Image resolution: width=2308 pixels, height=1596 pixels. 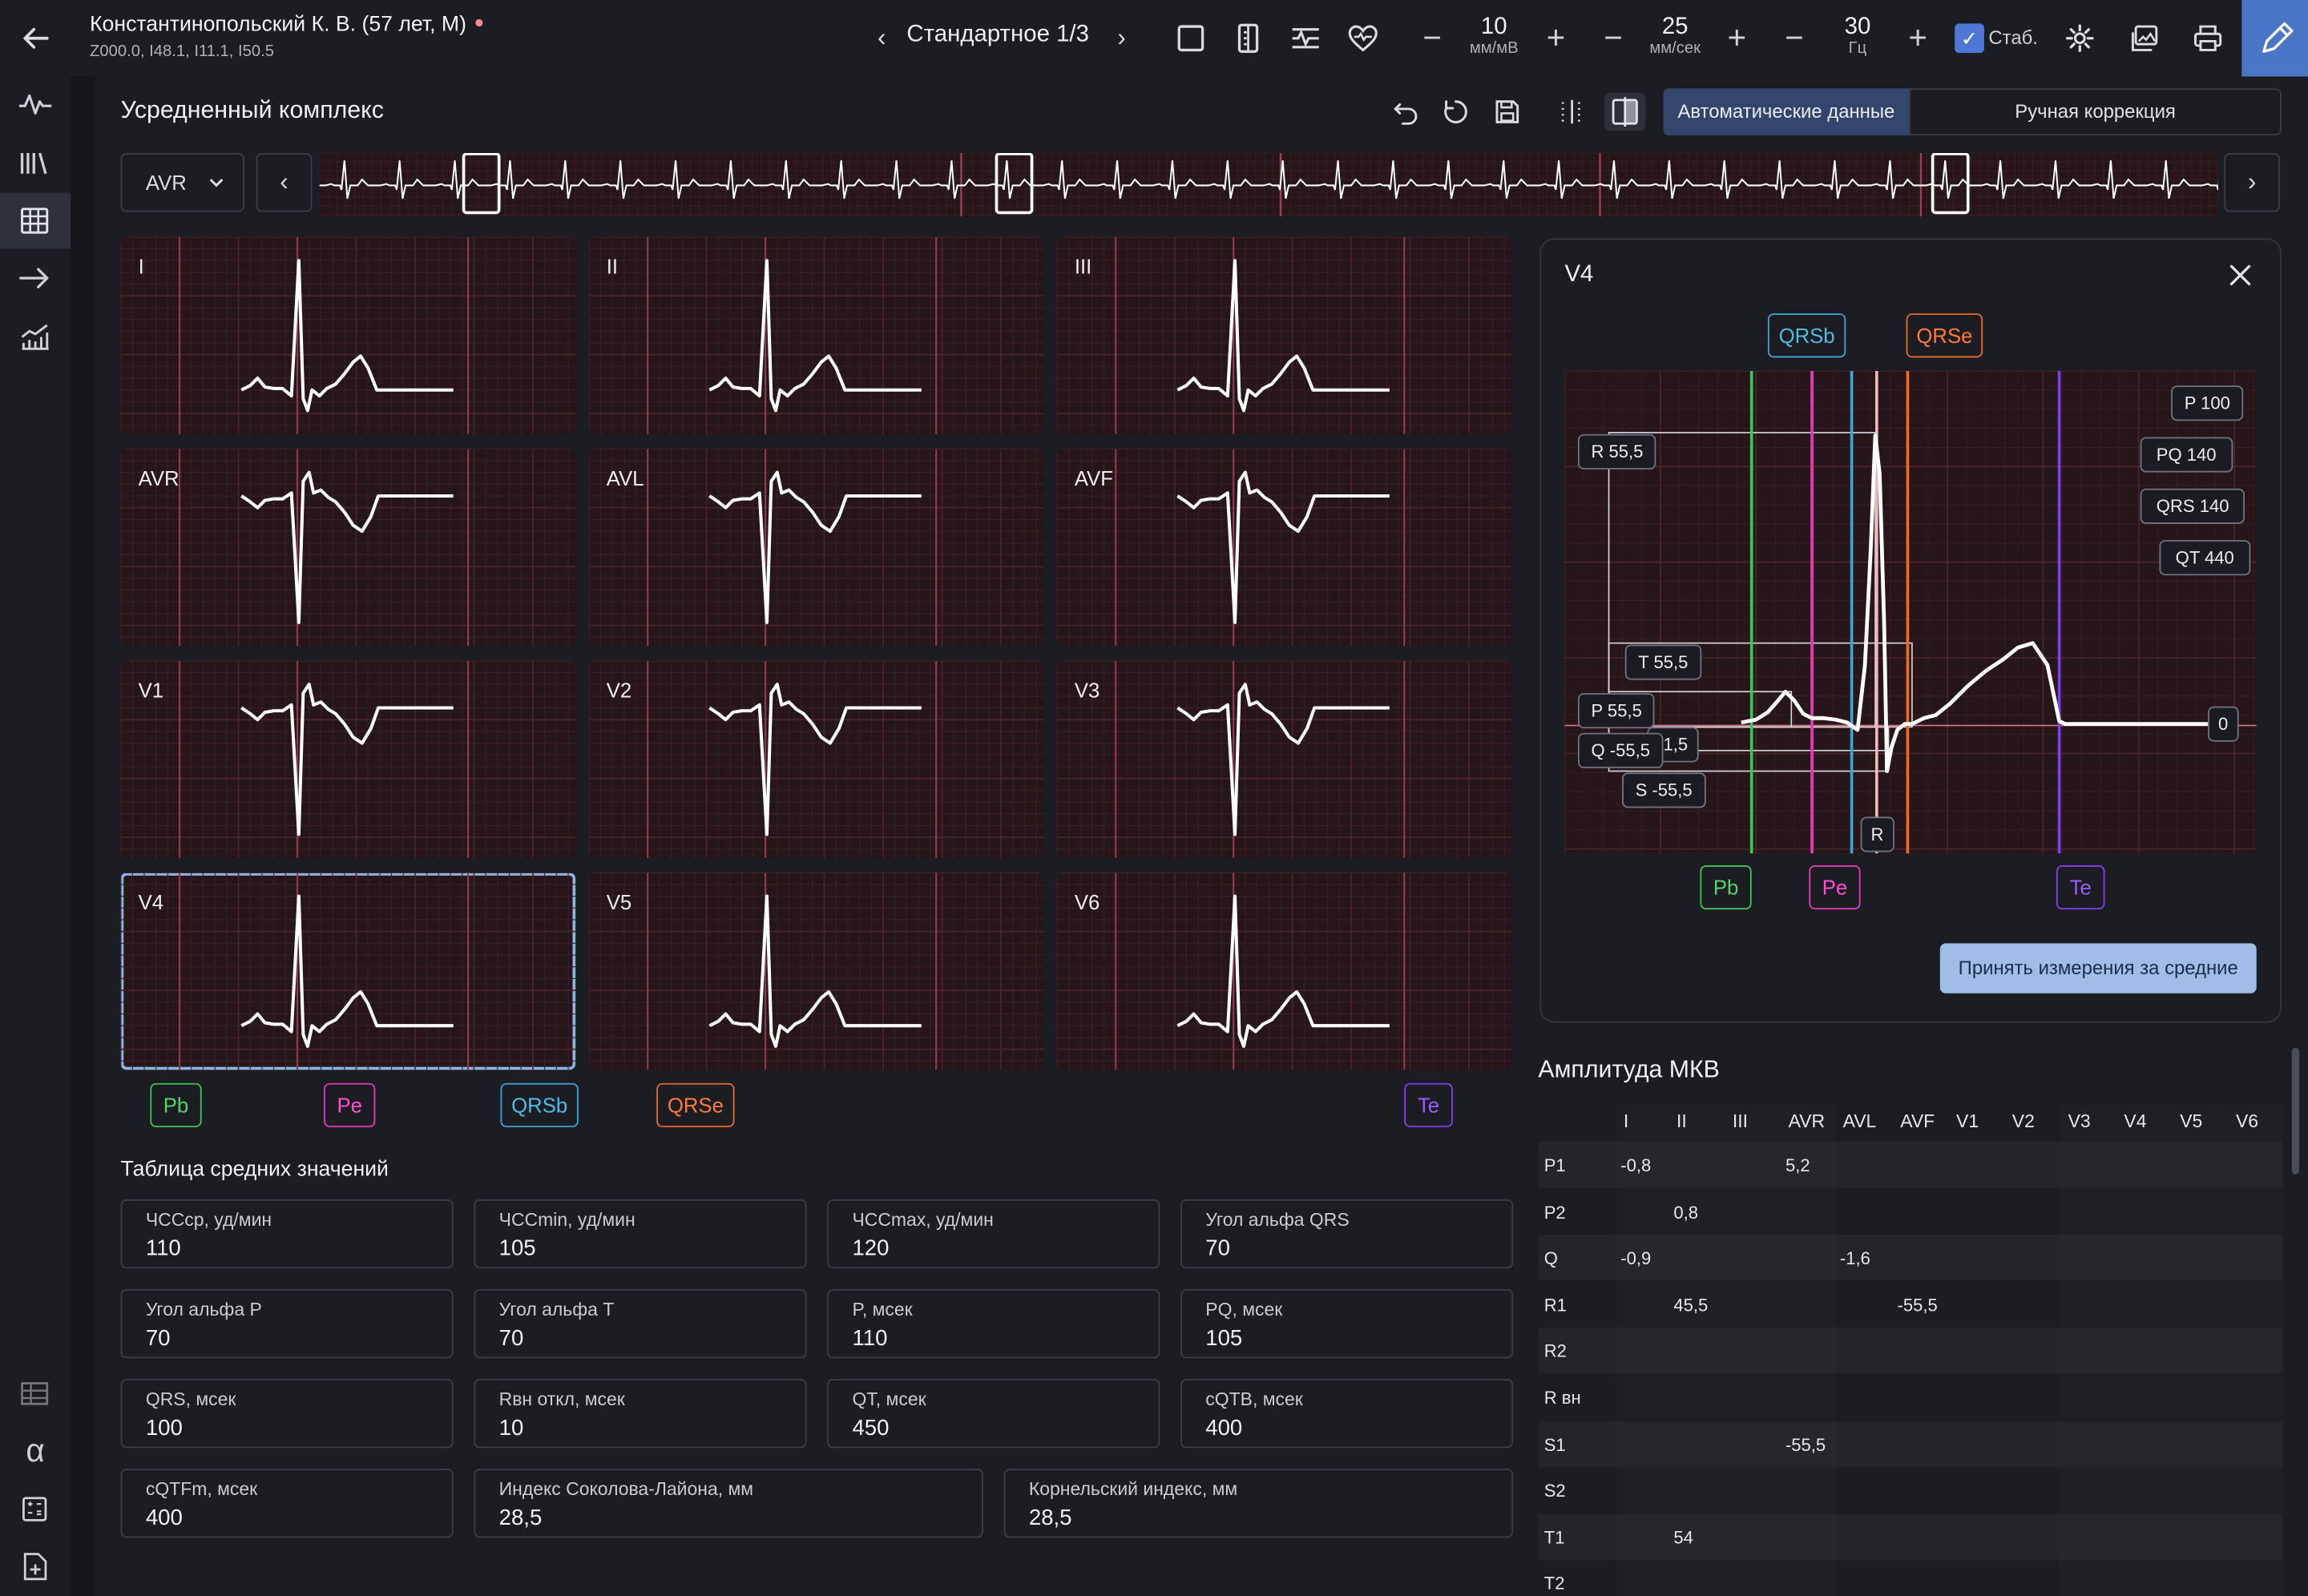 I want to click on lead-select: AVR, so click(x=182, y=182).